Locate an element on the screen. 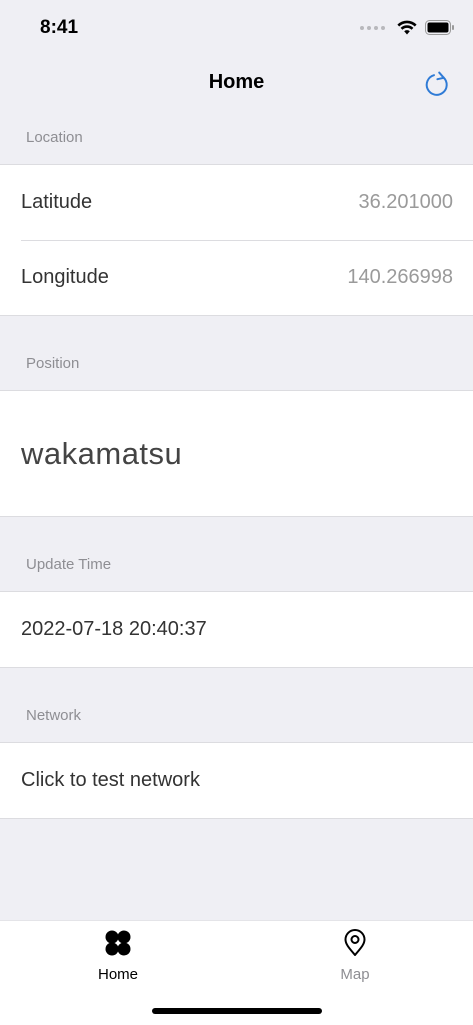 The width and height of the screenshot is (473, 1025). navigation-bar: Home is located at coordinates (236, 84).